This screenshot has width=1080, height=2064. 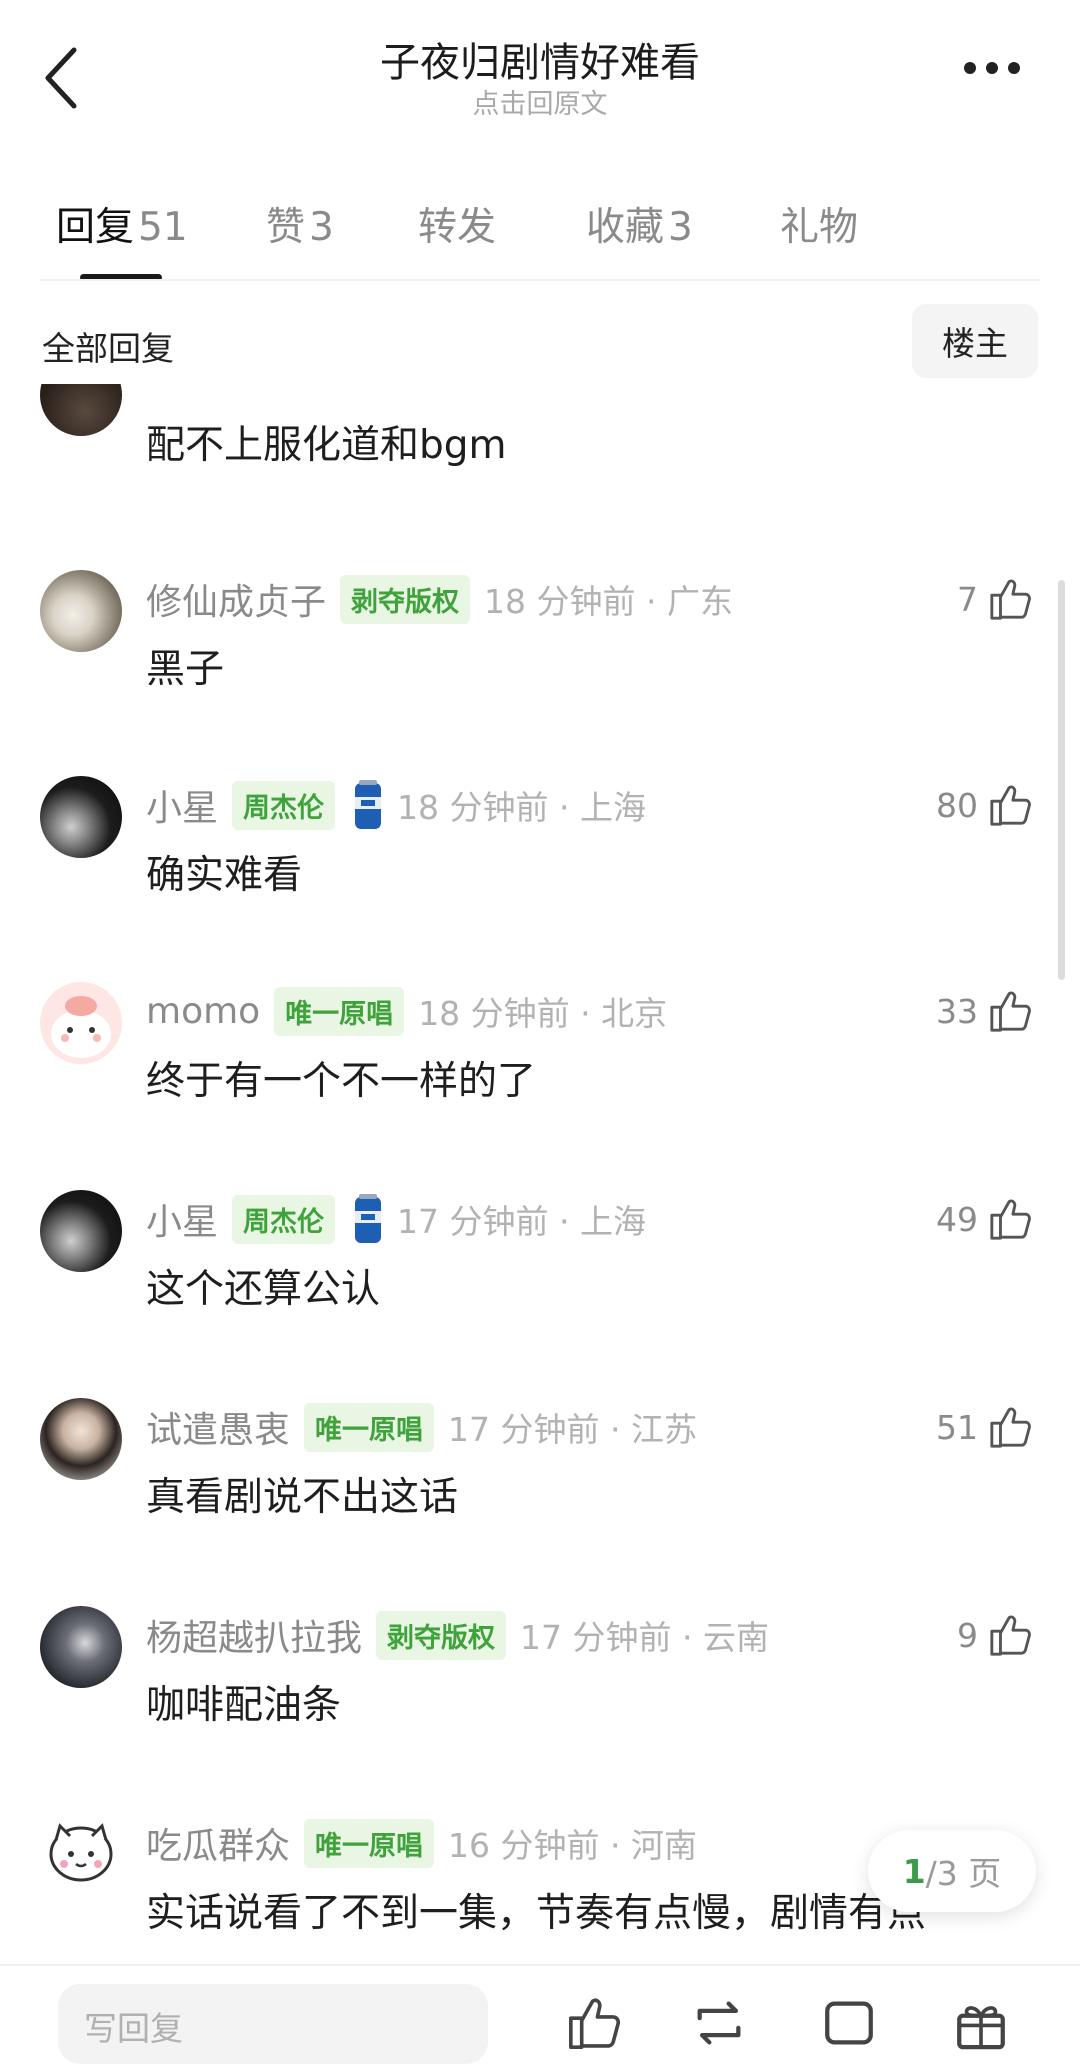 I want to click on username: 修仙成贞子, so click(x=236, y=599).